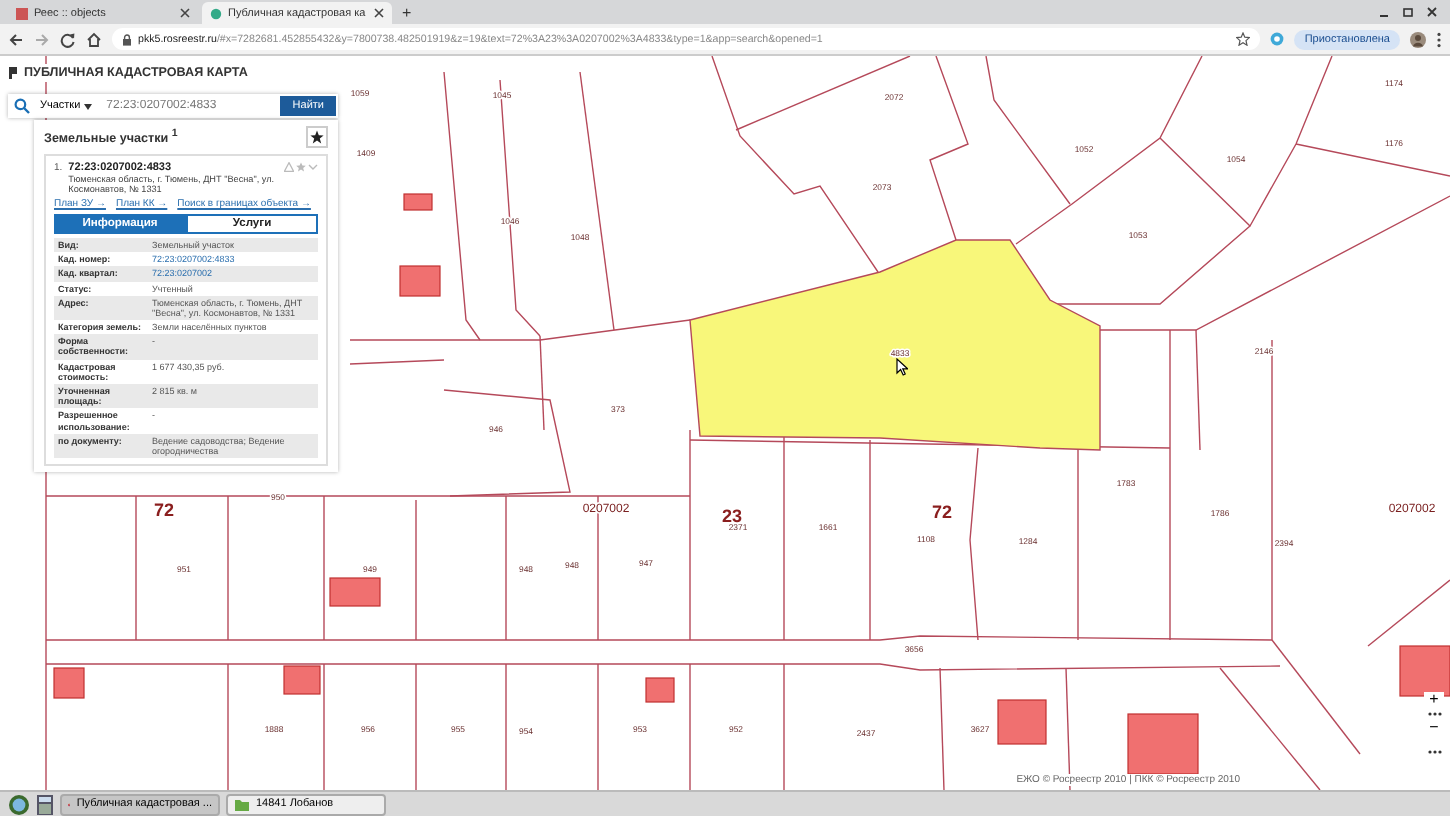 The height and width of the screenshot is (816, 1450). Describe the element at coordinates (732, 516) in the screenshot. I see `district-number: 23` at that location.